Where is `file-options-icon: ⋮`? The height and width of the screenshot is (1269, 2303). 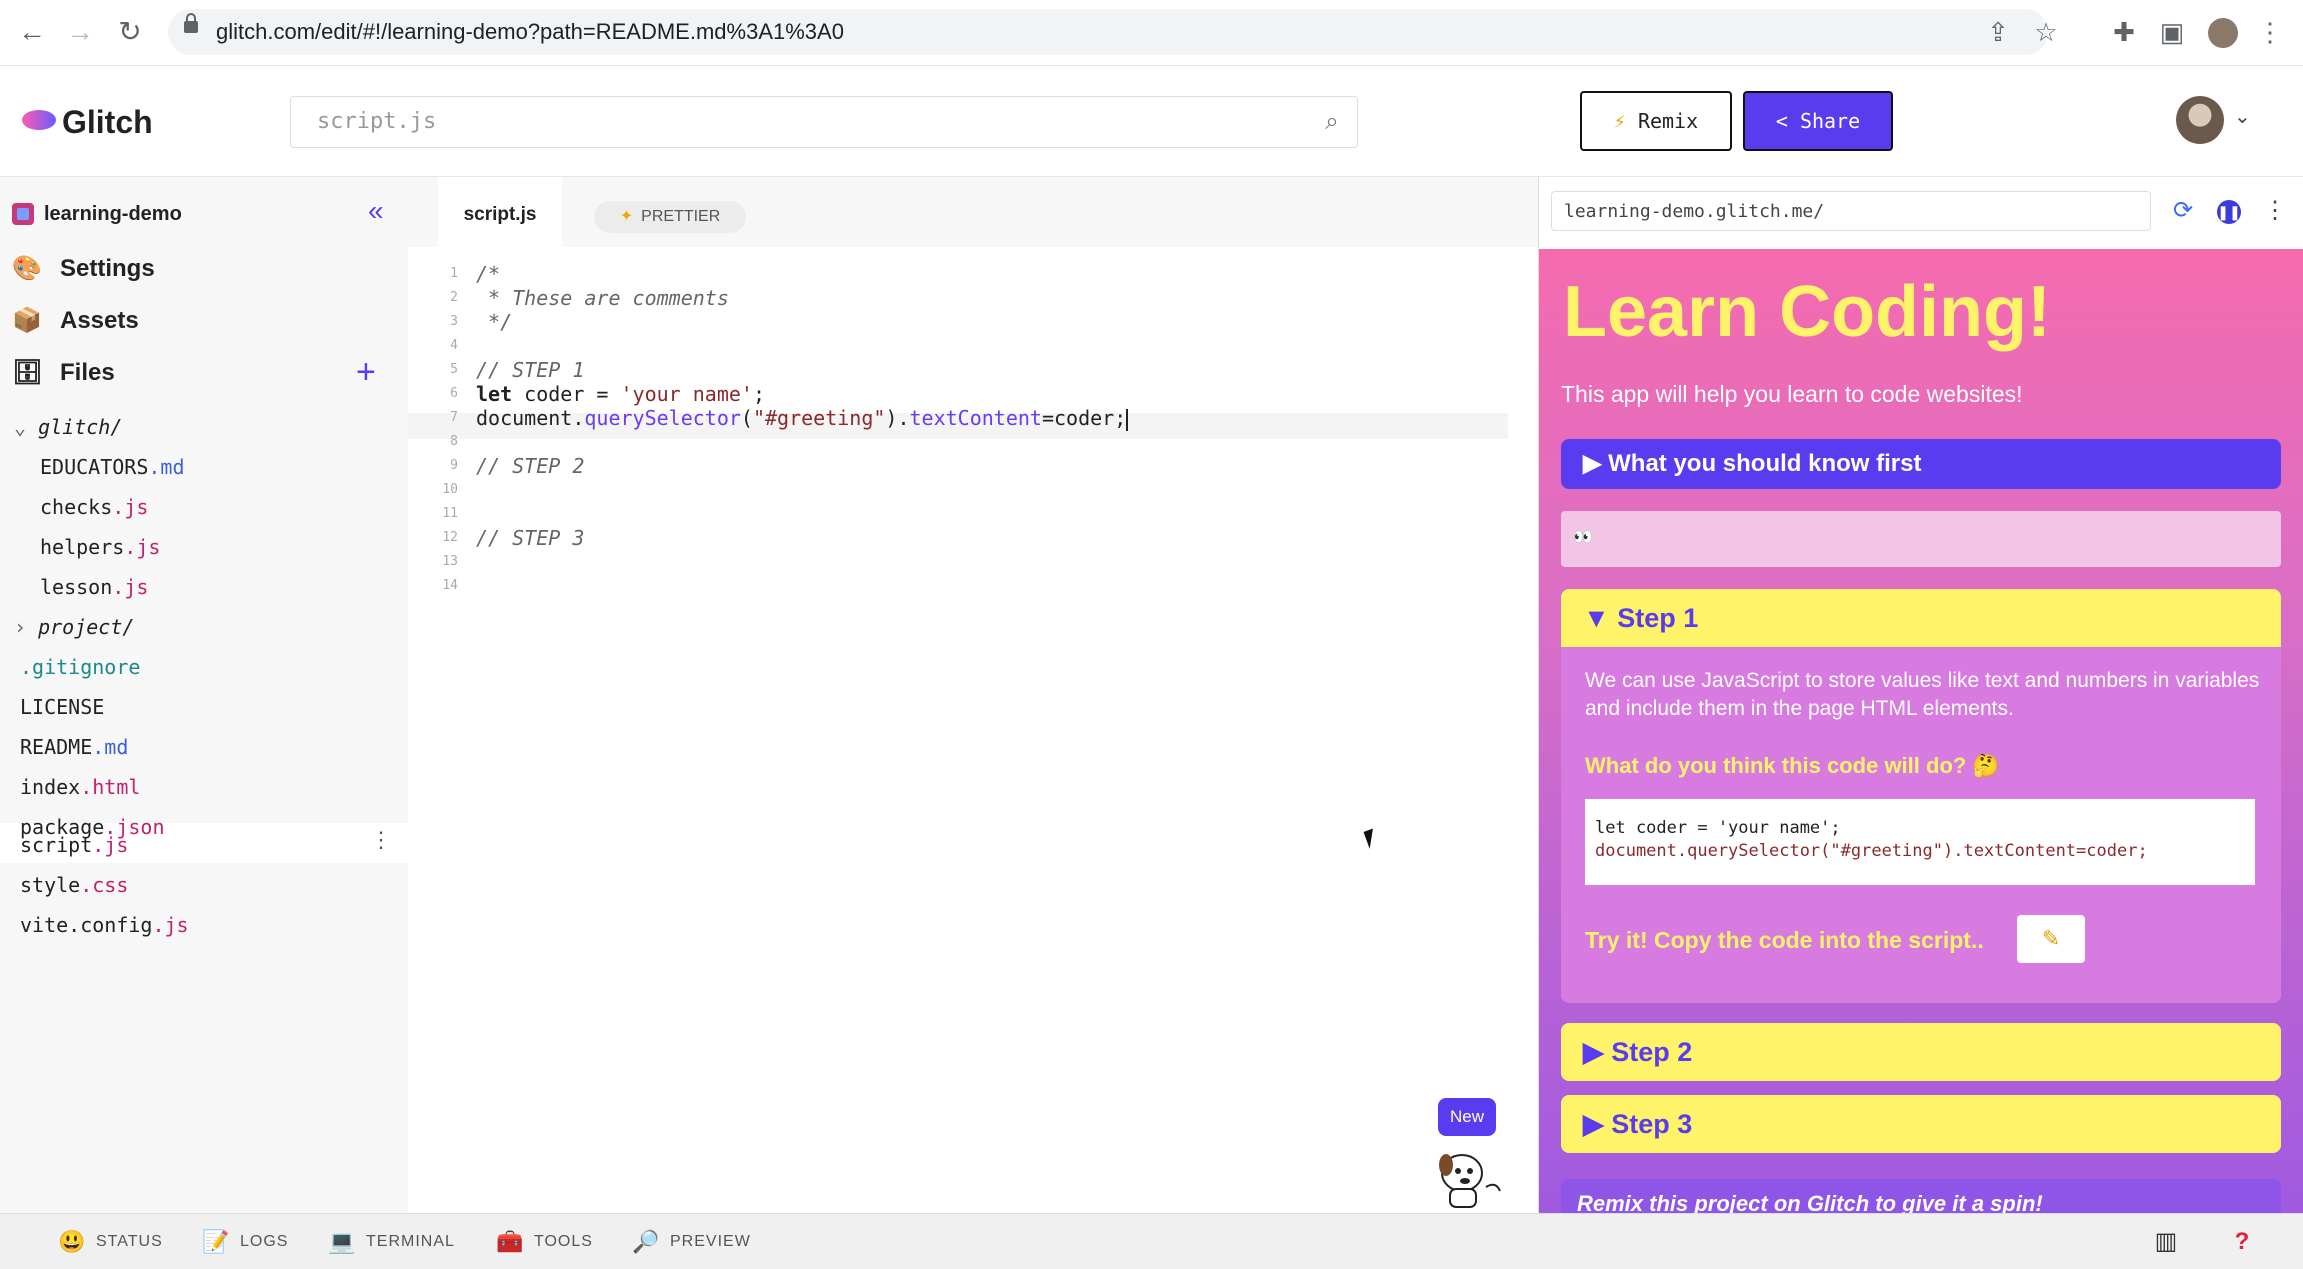 file-options-icon: ⋮ is located at coordinates (381, 840).